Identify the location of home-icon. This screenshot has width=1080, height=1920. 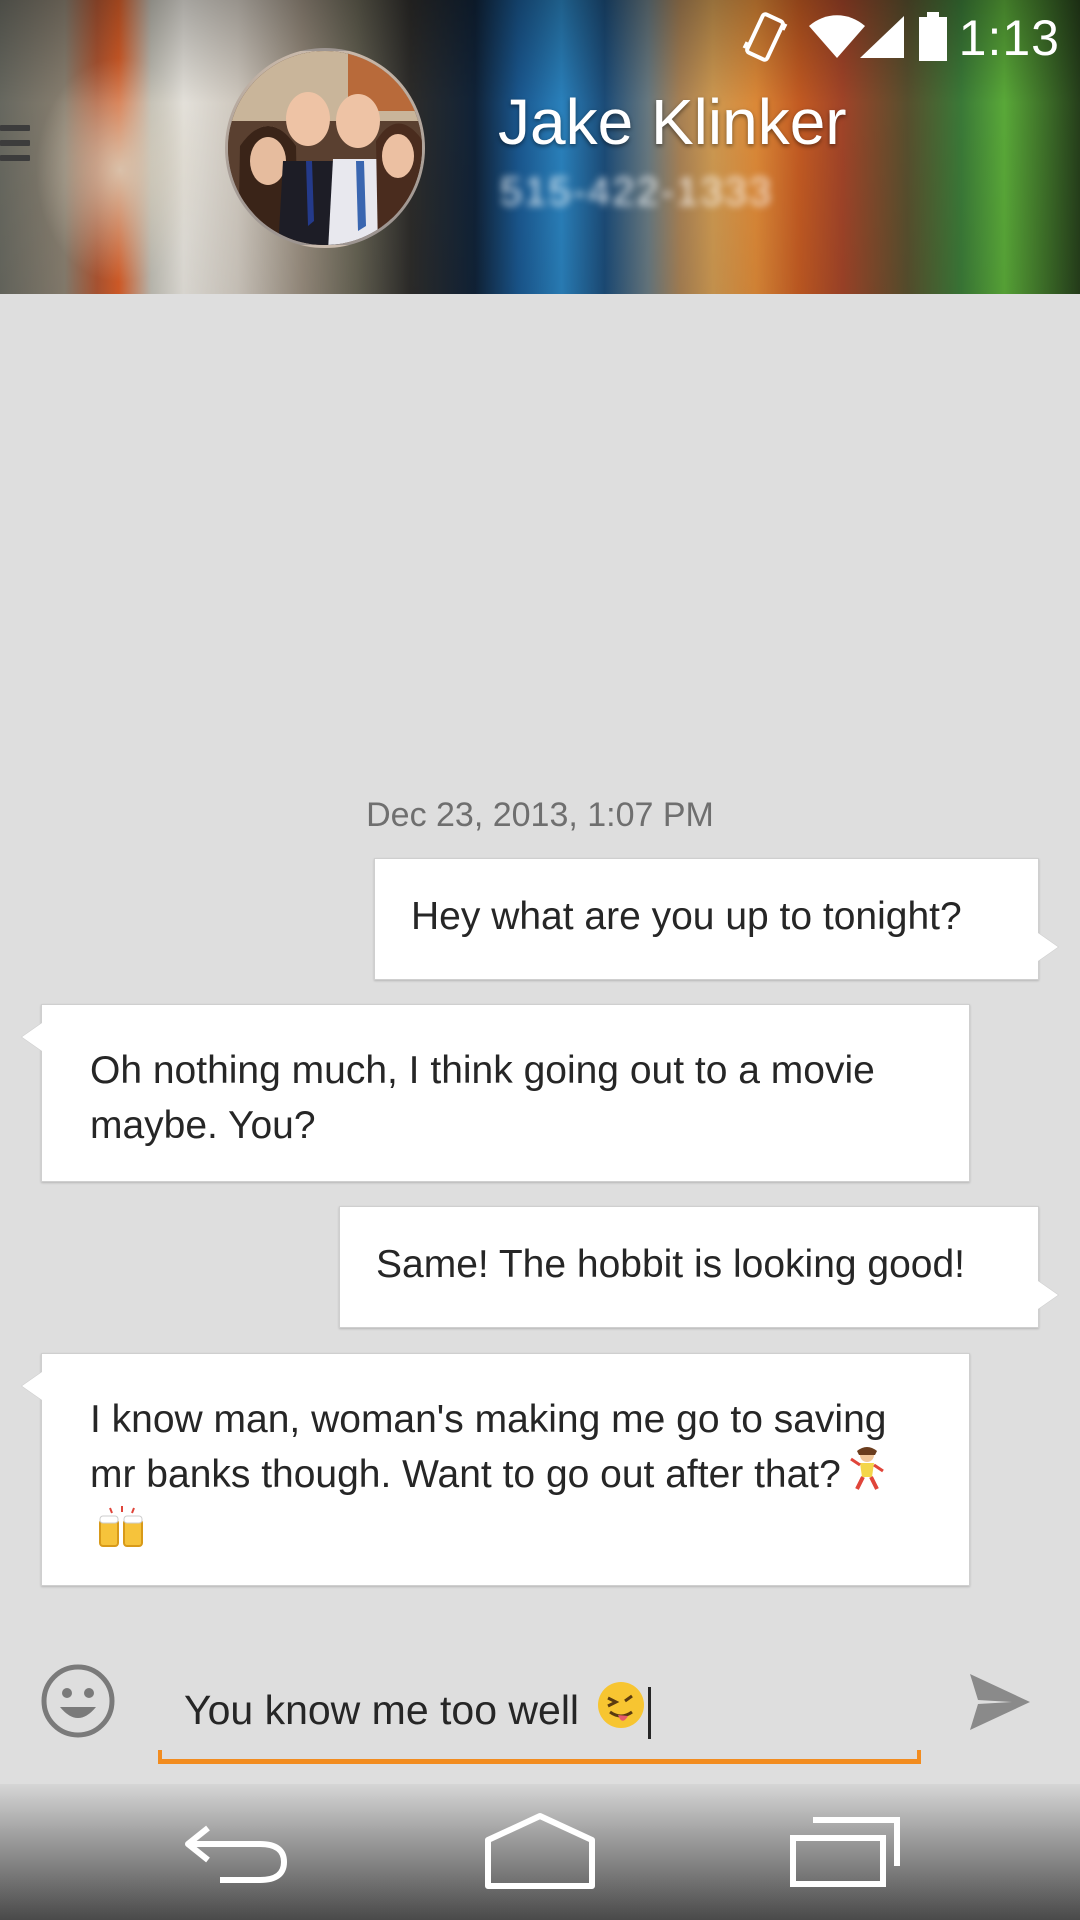
(540, 1851).